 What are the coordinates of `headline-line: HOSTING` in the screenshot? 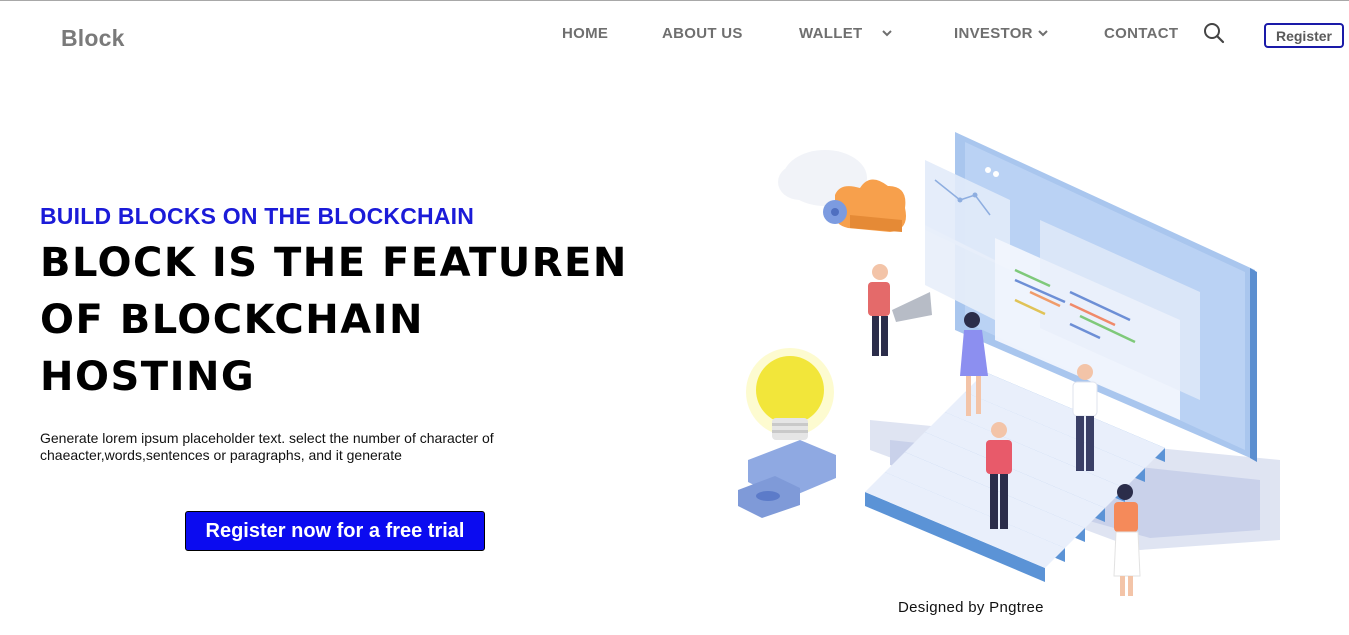 It's located at (148, 377).